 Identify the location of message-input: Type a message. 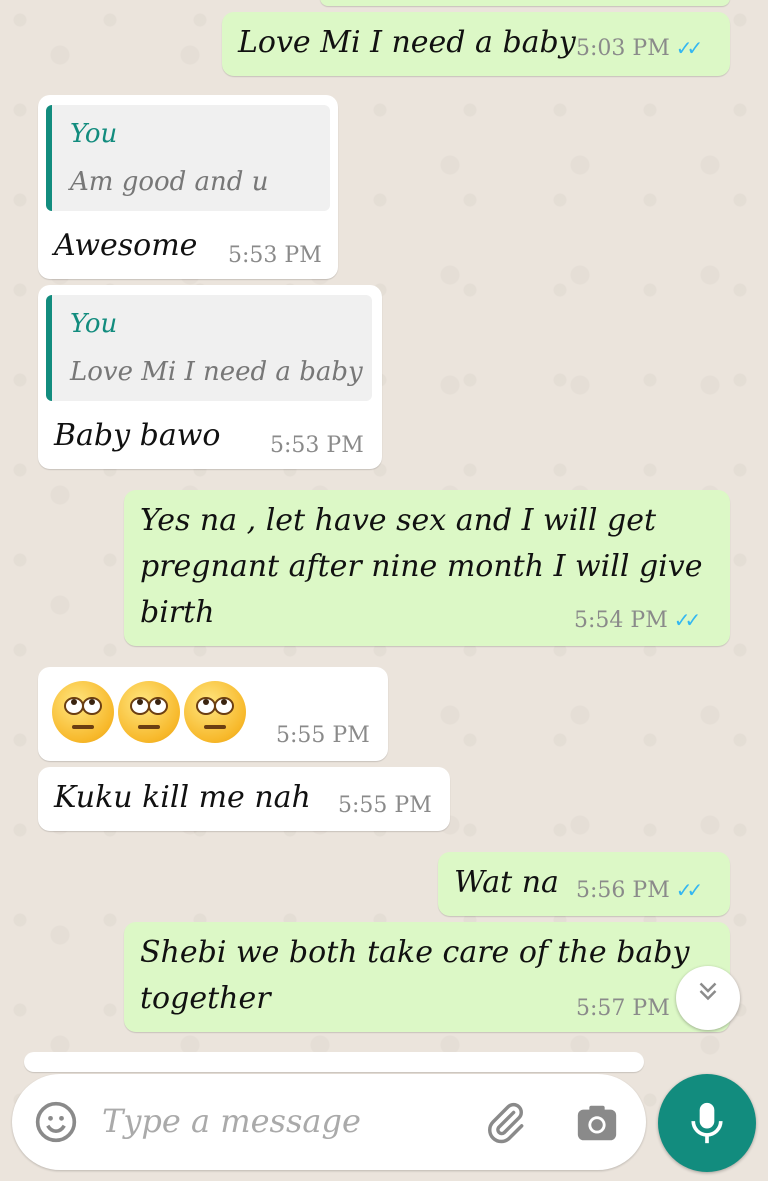
(231, 1121).